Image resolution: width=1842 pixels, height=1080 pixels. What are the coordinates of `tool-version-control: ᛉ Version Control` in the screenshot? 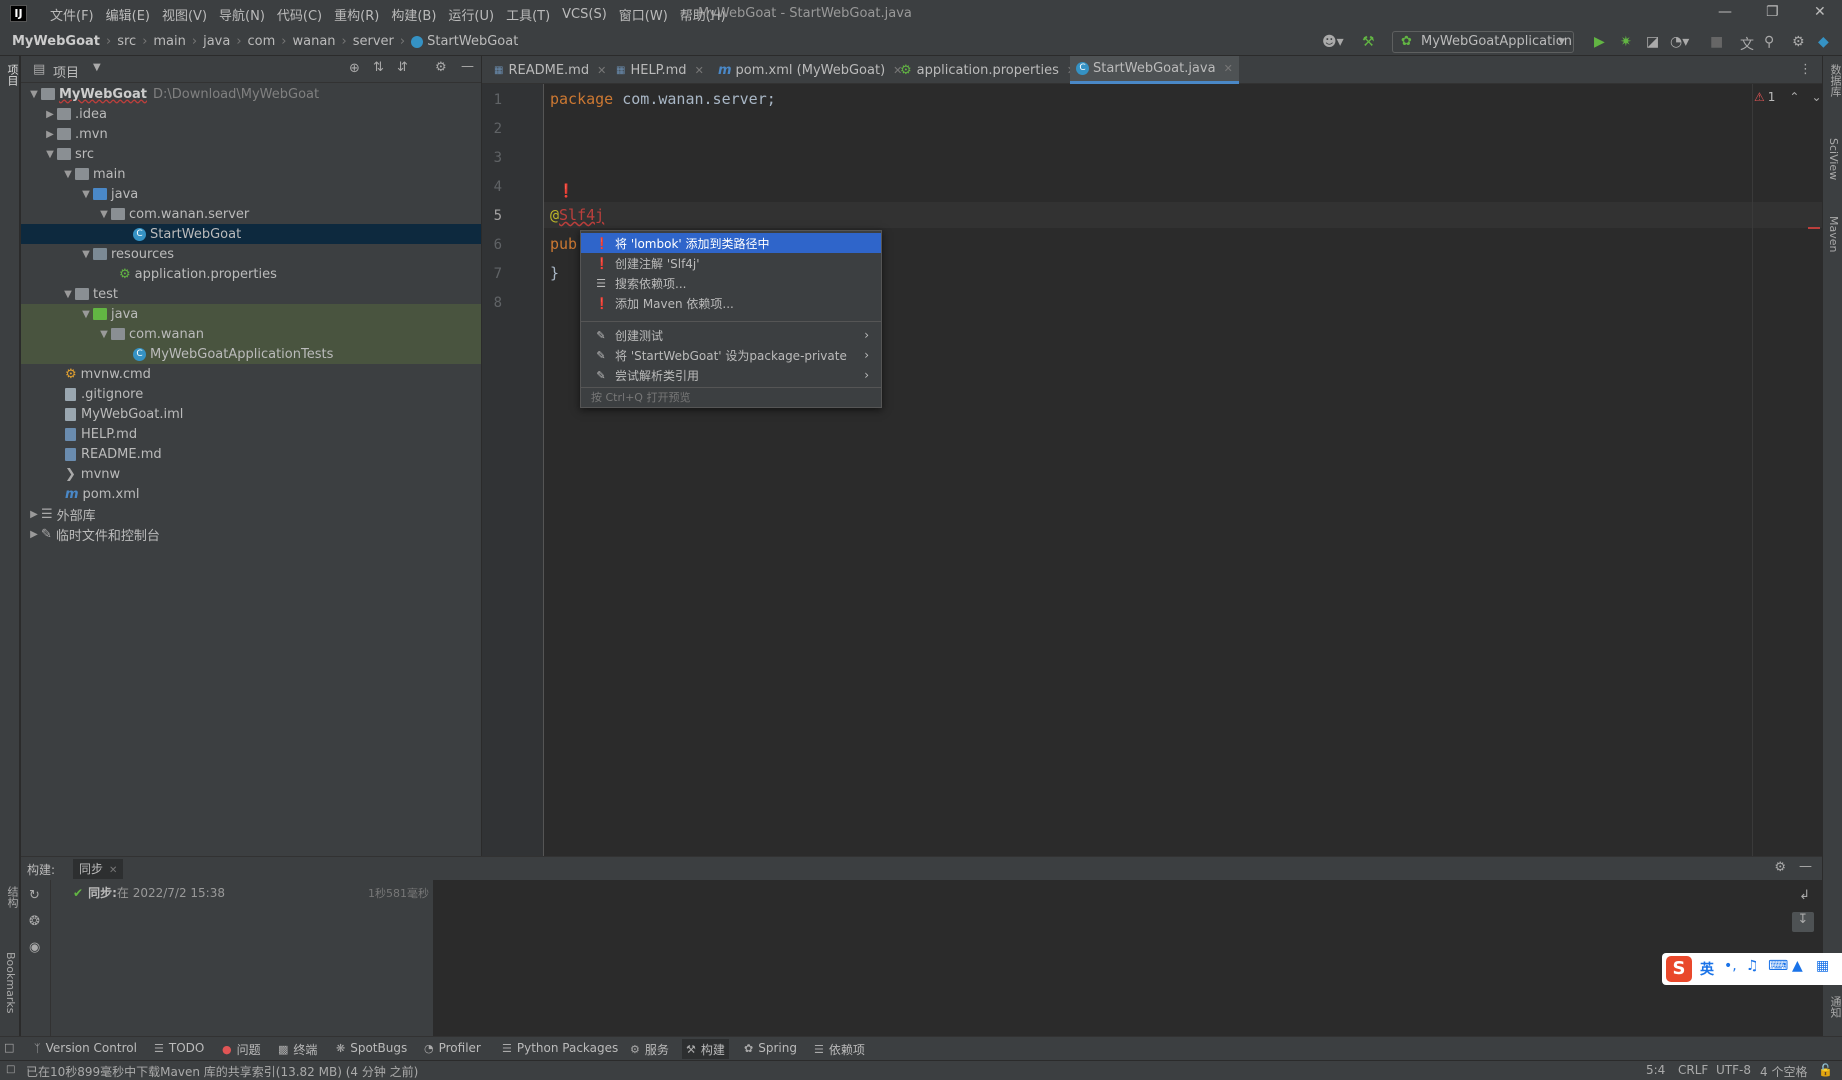 It's located at (85, 1048).